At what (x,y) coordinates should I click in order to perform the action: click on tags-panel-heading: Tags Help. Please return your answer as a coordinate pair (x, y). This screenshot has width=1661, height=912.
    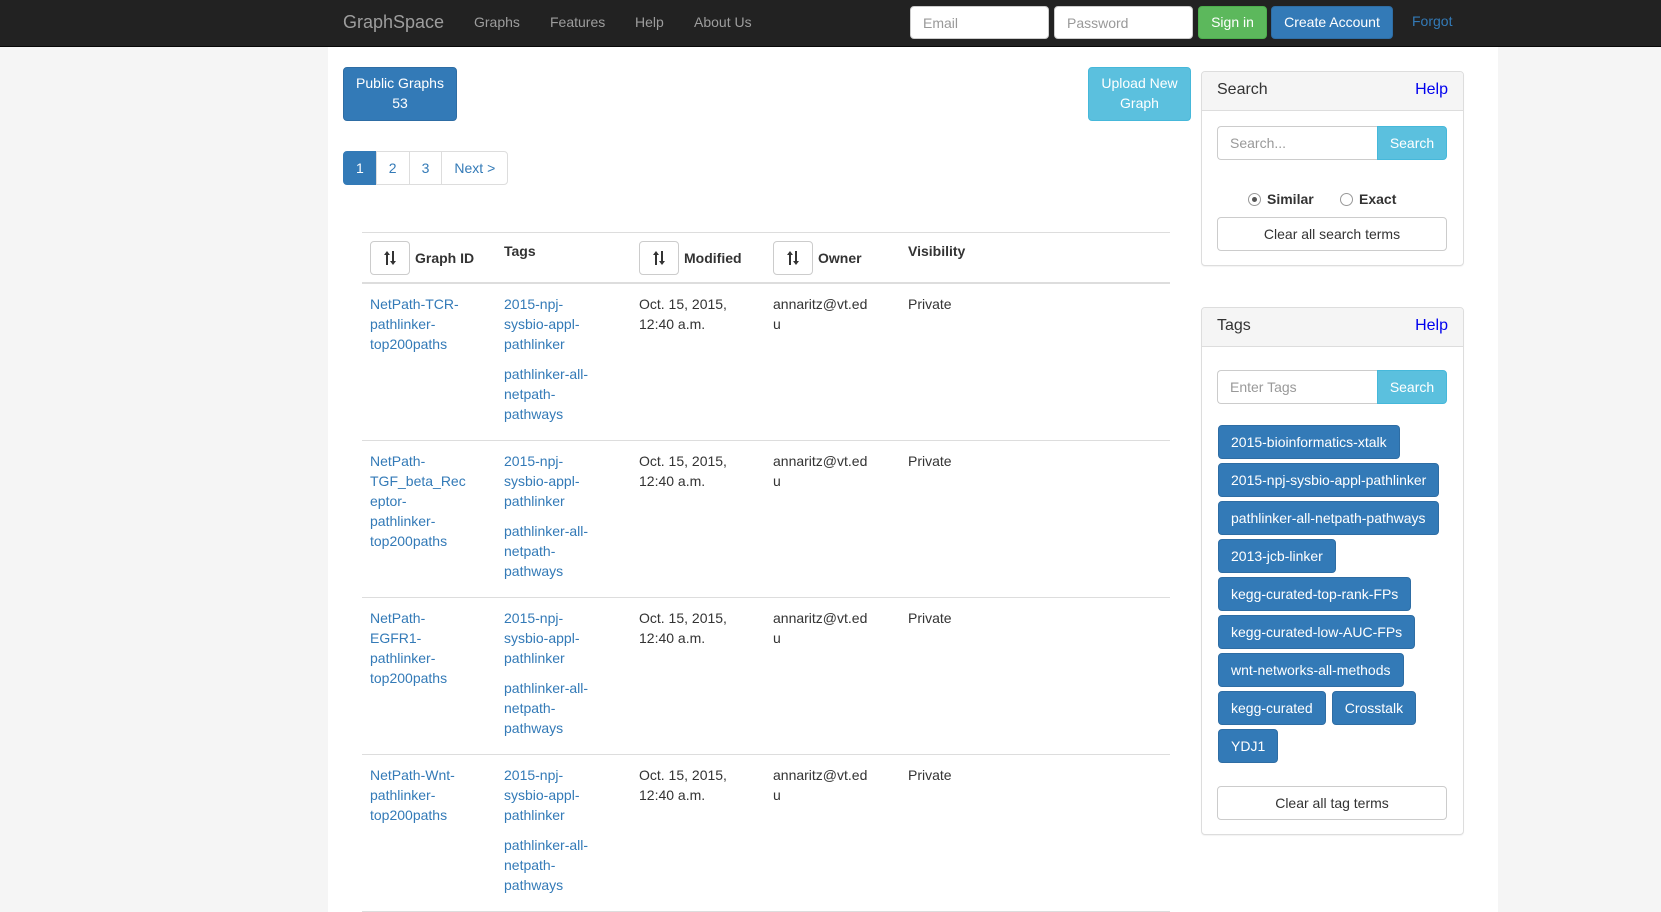
    Looking at the image, I should click on (1332, 327).